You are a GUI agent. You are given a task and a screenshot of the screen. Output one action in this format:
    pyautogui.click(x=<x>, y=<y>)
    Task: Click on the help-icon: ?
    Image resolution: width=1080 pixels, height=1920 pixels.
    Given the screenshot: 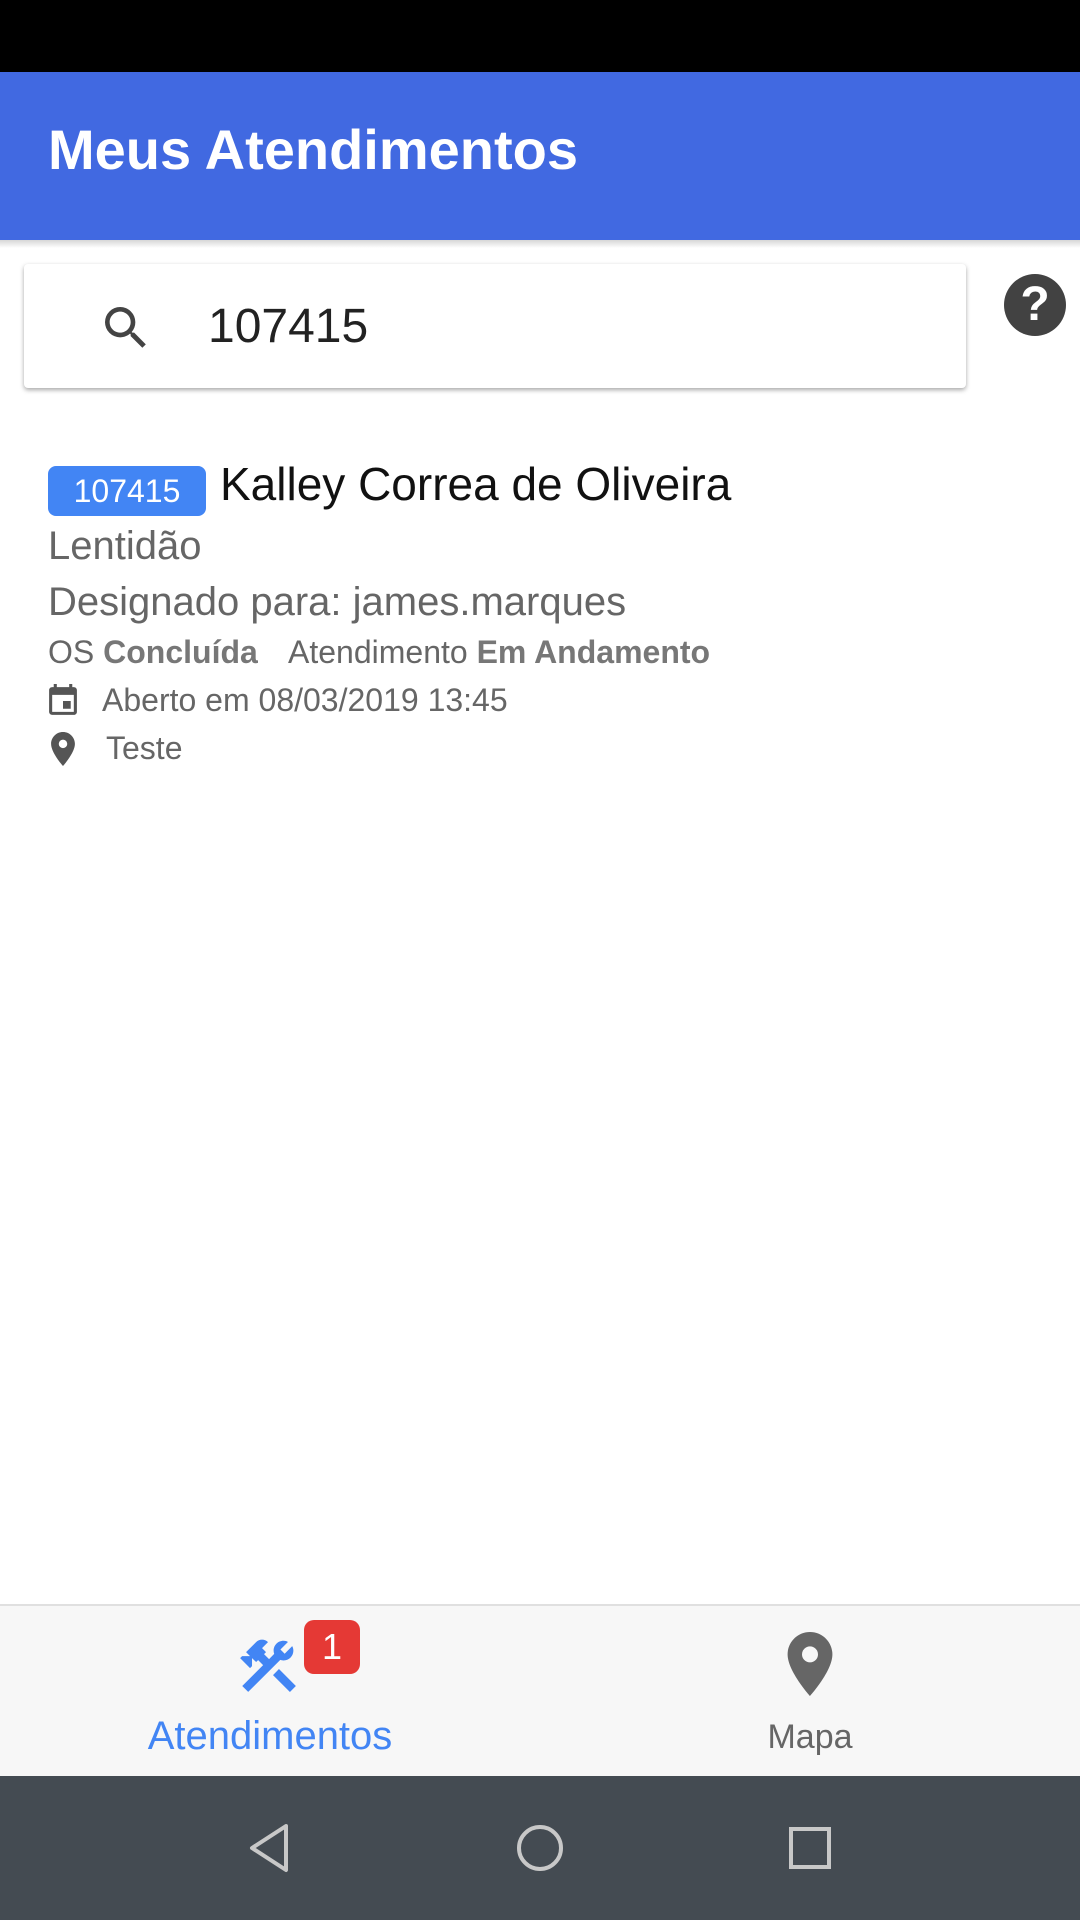 What is the action you would take?
    pyautogui.click(x=1035, y=304)
    